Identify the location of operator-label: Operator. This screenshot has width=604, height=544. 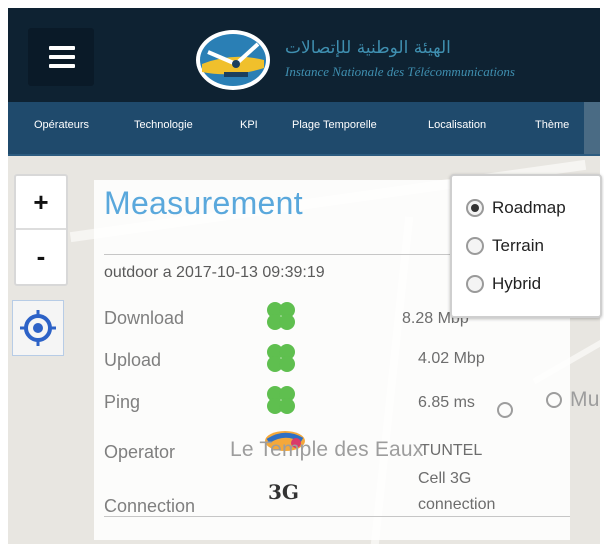
(140, 452).